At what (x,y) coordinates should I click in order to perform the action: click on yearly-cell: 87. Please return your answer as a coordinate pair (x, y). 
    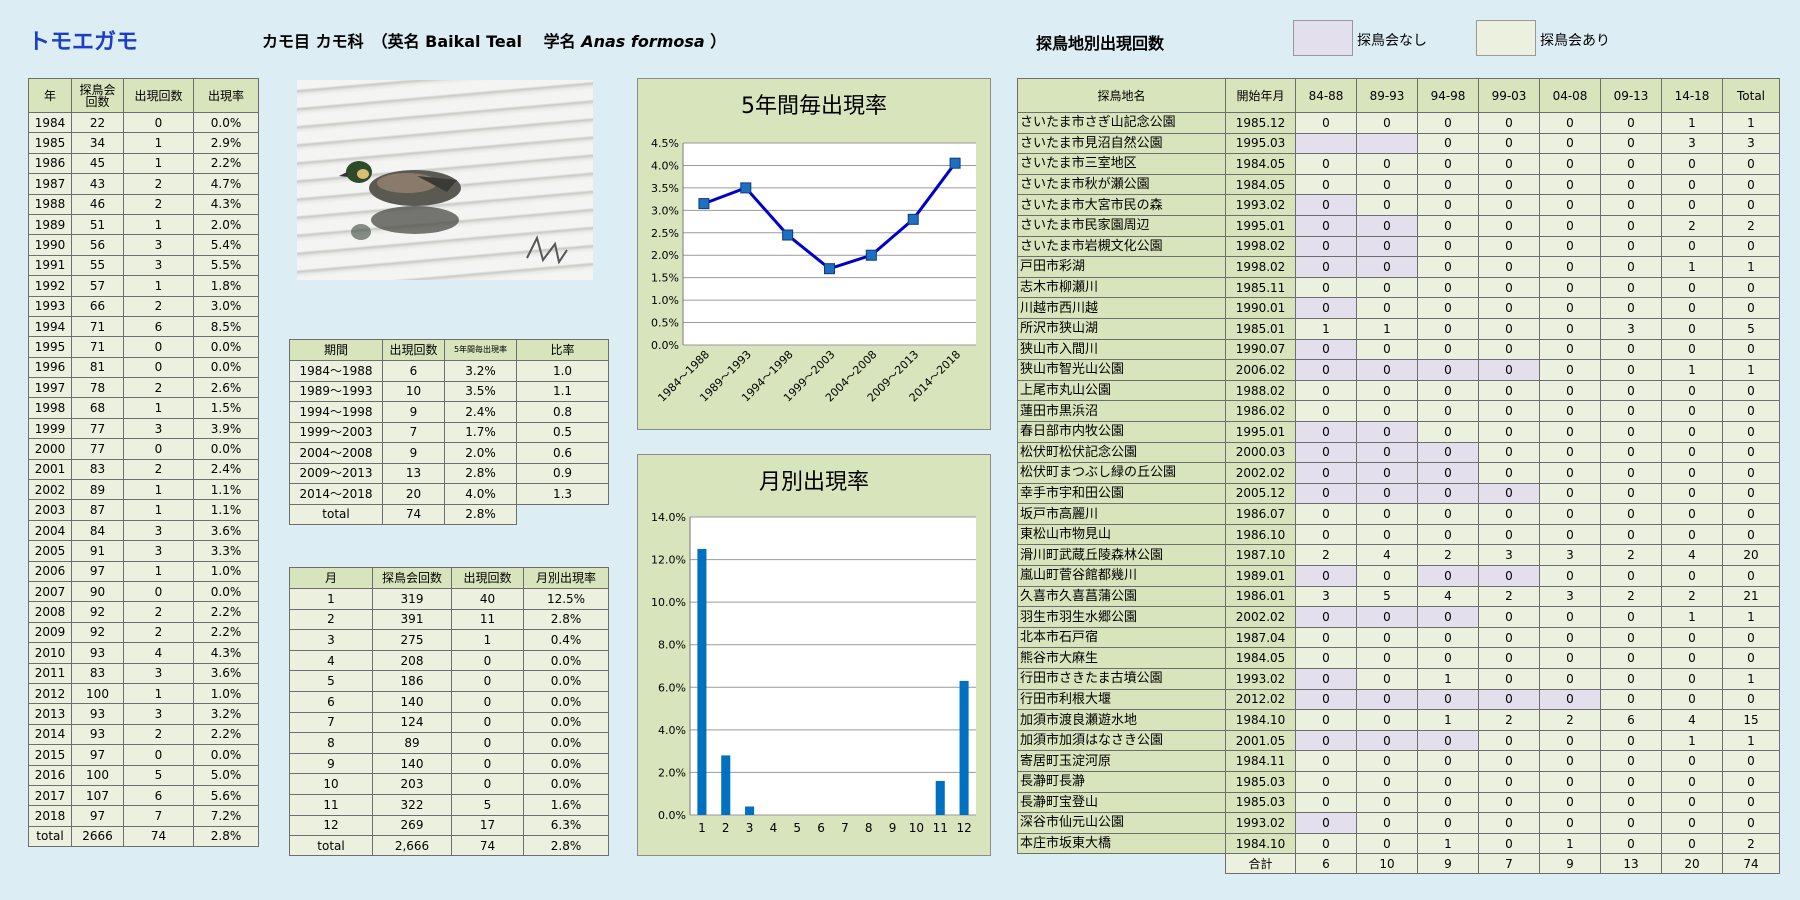
    Looking at the image, I should click on (97, 510).